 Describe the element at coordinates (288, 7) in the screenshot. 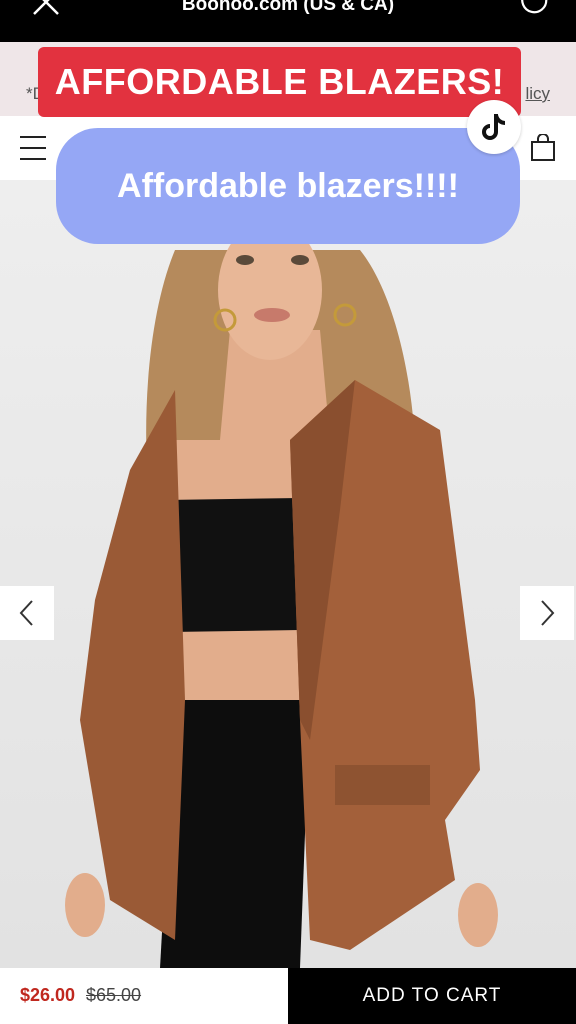

I see `page-title: Boohoo.com (US & CA)` at that location.